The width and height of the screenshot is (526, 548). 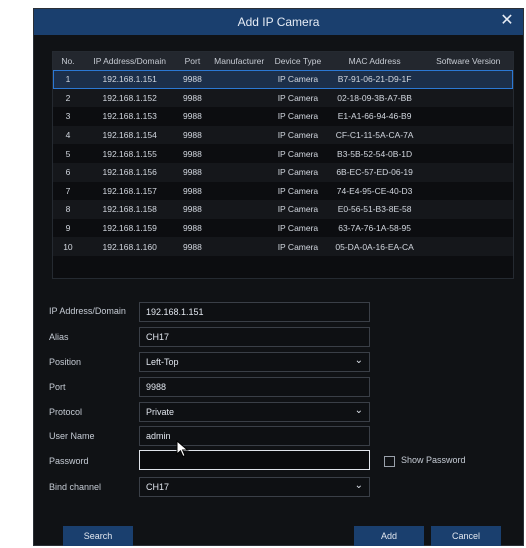 What do you see at coordinates (87, 311) in the screenshot?
I see `ip-address-label: IP Address/Domain` at bounding box center [87, 311].